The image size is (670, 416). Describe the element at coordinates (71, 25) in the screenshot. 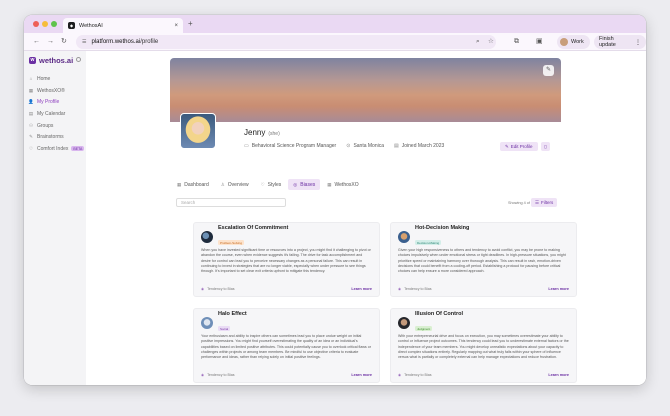

I see `wethos-favicon-icon: ◆` at that location.